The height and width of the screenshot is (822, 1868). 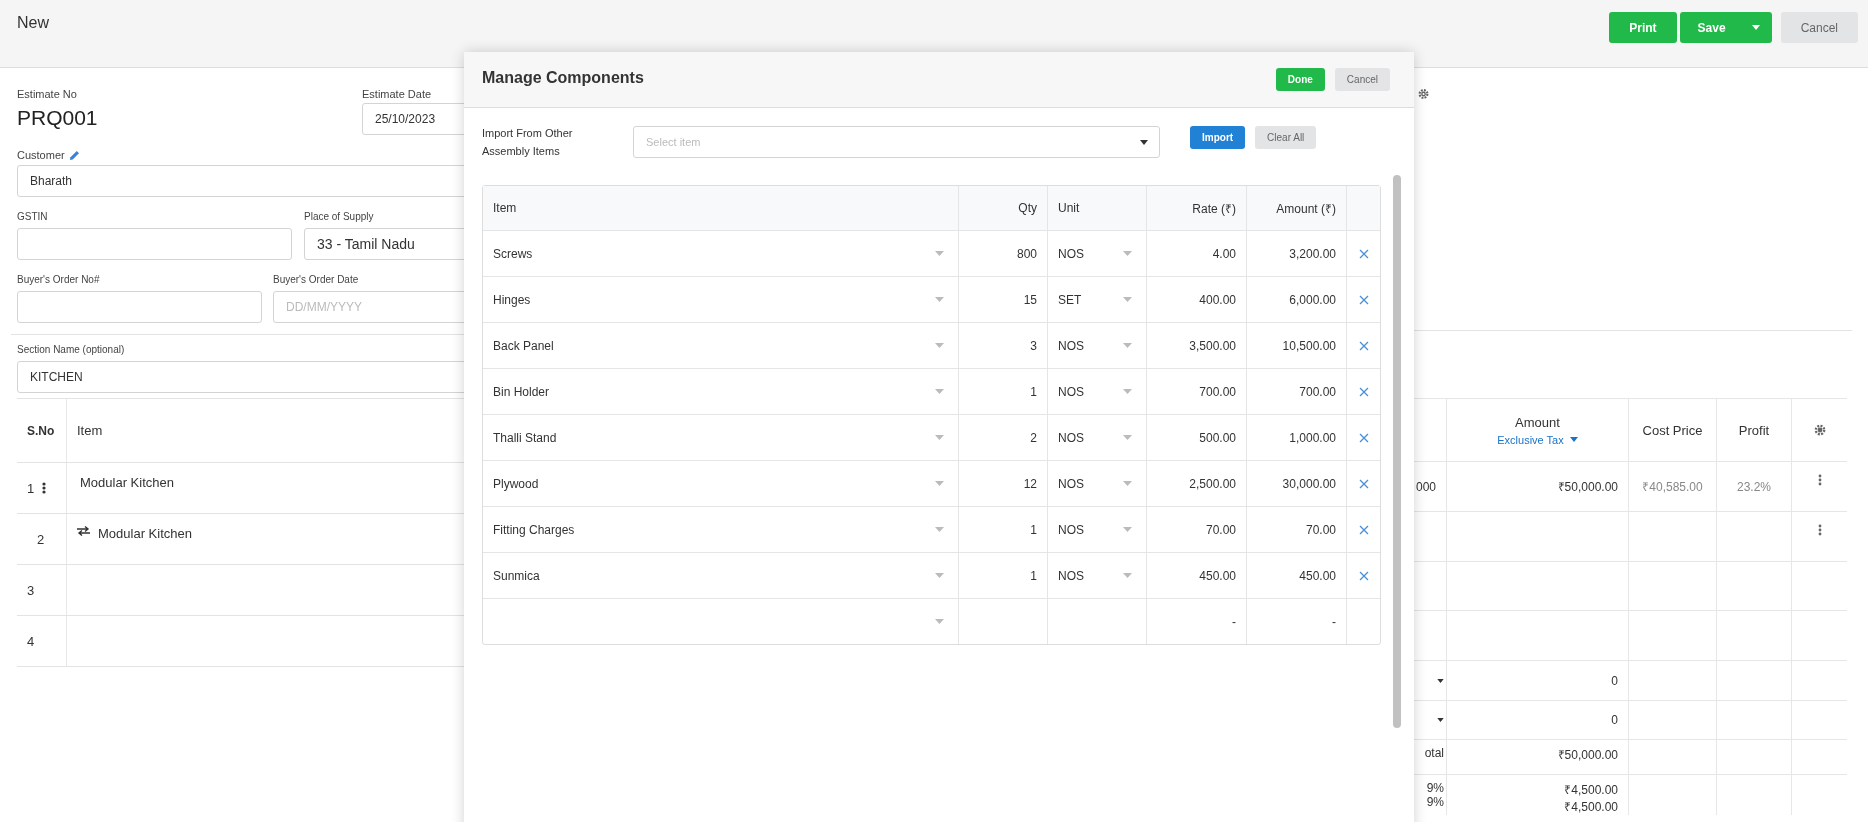 I want to click on table-cell: 10,500.00, so click(x=1309, y=345).